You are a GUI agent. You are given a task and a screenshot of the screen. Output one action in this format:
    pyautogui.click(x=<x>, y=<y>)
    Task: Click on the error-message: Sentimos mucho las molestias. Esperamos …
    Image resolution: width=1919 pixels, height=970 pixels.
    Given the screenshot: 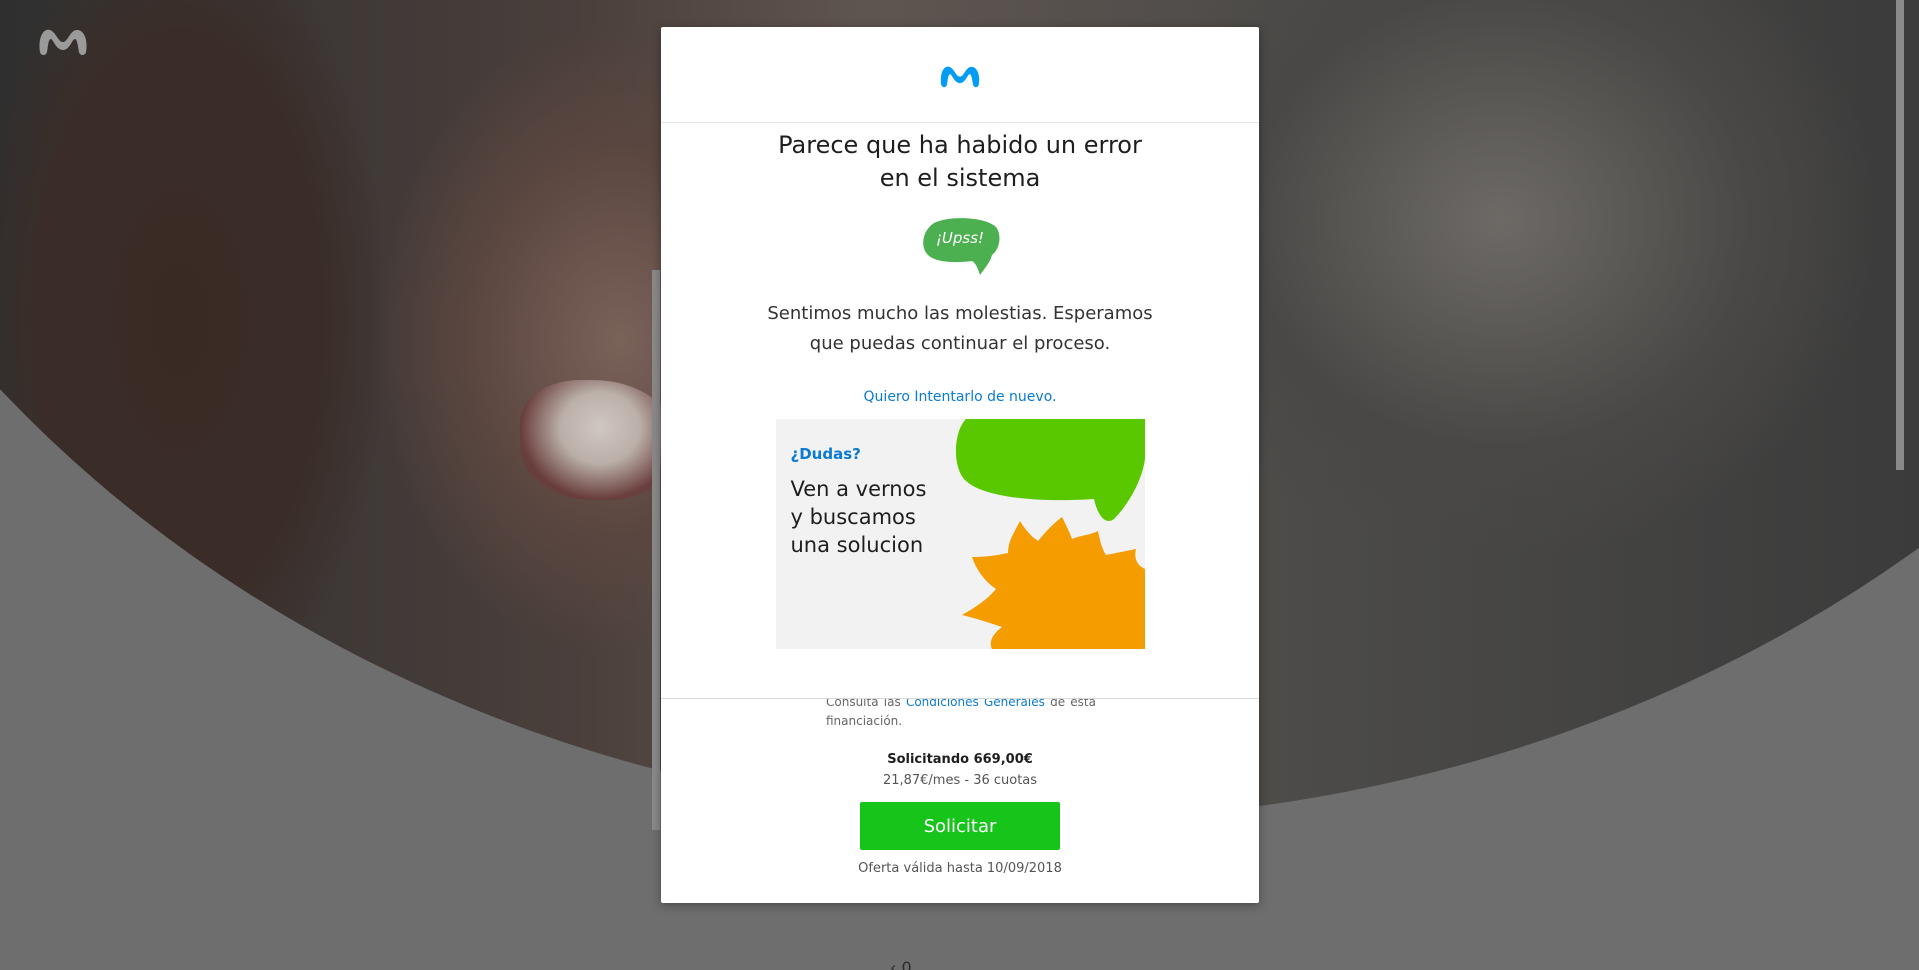 What is the action you would take?
    pyautogui.click(x=960, y=328)
    